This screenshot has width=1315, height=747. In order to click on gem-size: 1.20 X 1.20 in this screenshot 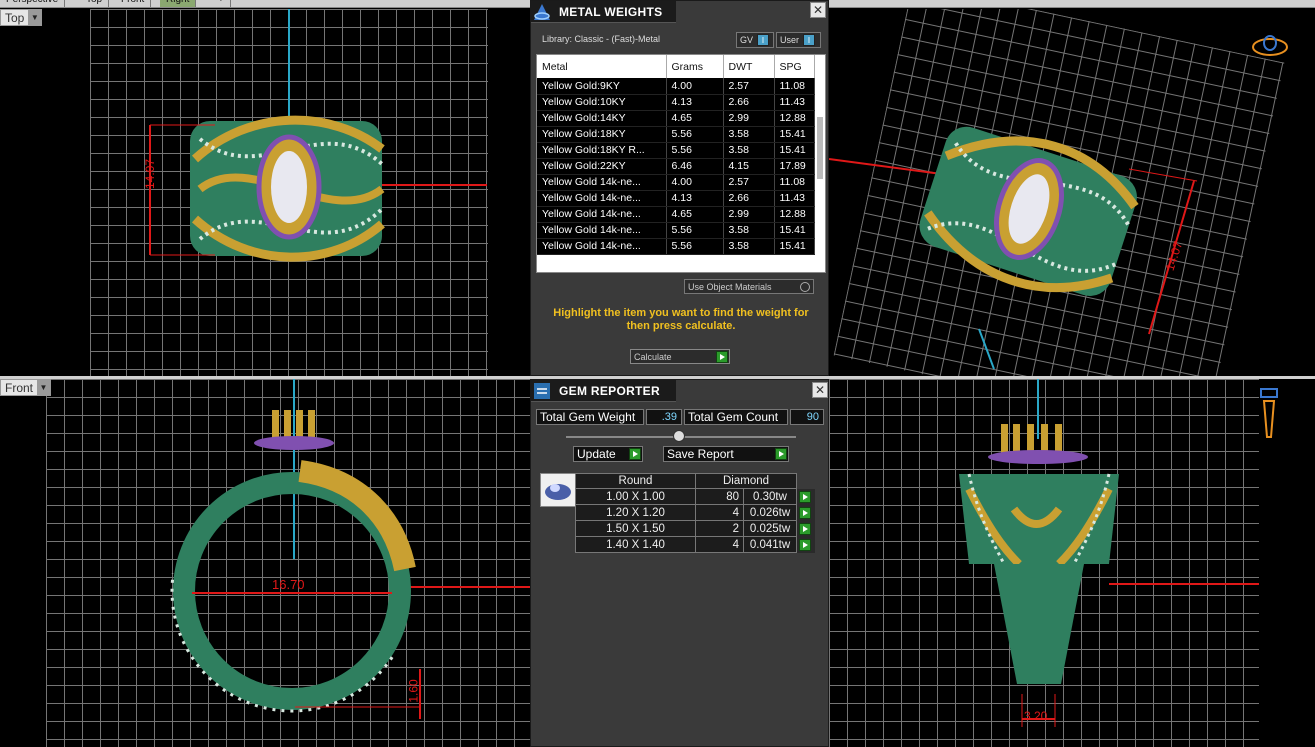, I will do `click(635, 512)`.